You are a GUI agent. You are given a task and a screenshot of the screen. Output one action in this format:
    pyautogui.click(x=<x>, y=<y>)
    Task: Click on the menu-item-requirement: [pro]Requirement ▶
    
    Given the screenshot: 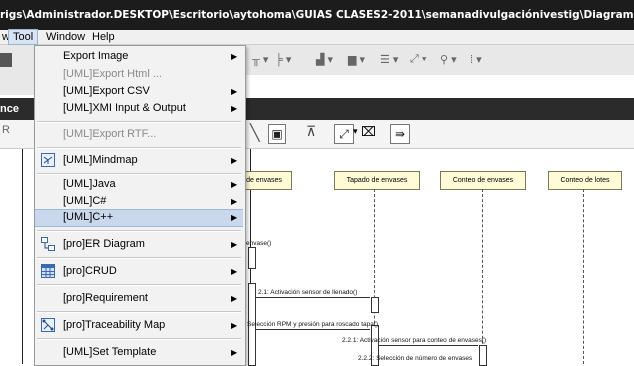 What is the action you would take?
    pyautogui.click(x=139, y=298)
    